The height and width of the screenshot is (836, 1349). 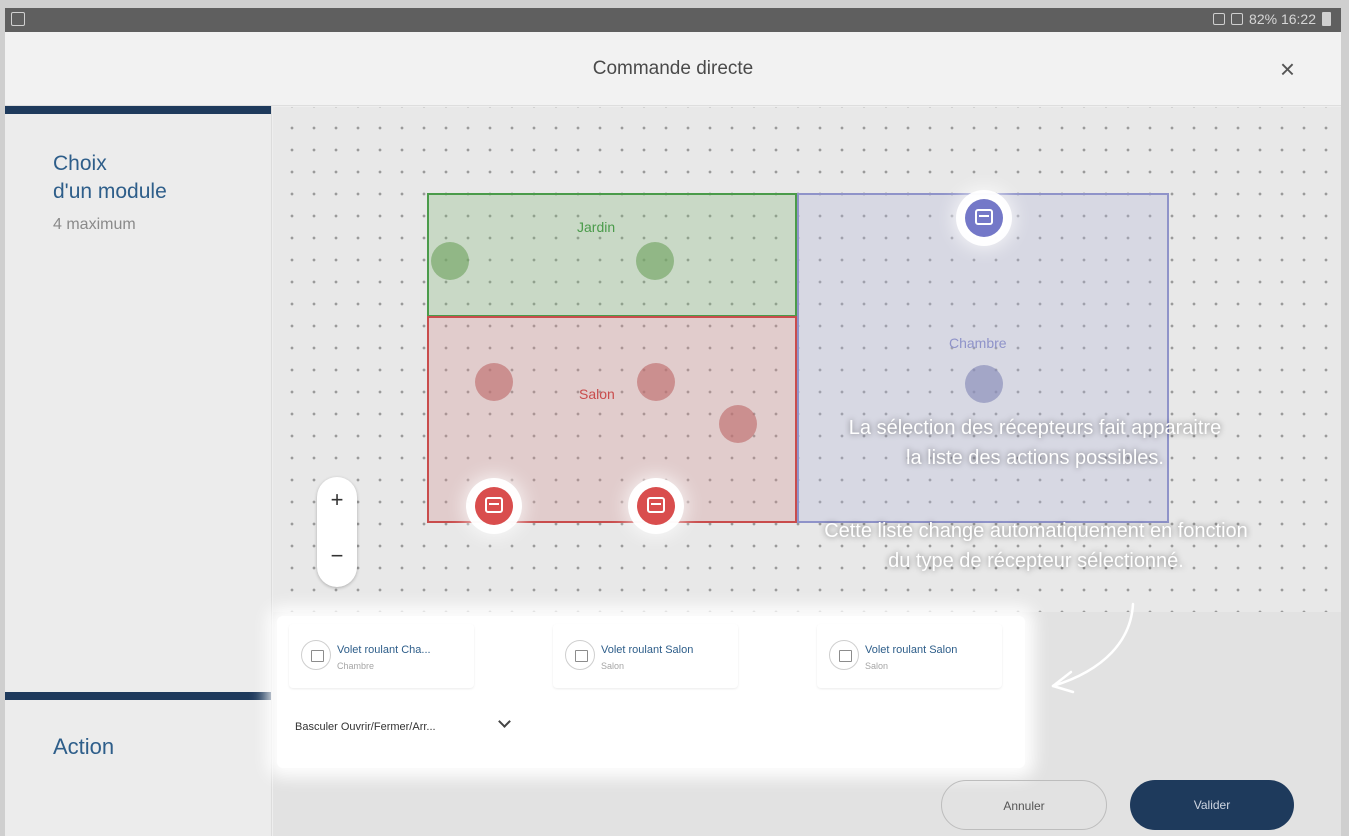 I want to click on step-subtitle-maximum: 4 maximum, so click(x=94, y=224).